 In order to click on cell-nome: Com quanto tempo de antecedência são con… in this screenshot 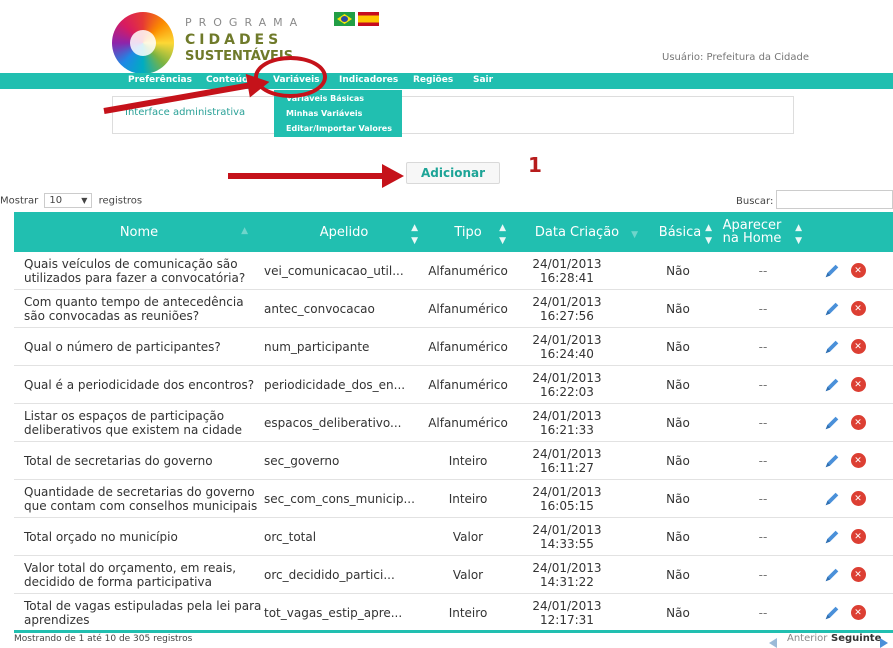, I will do `click(134, 308)`.